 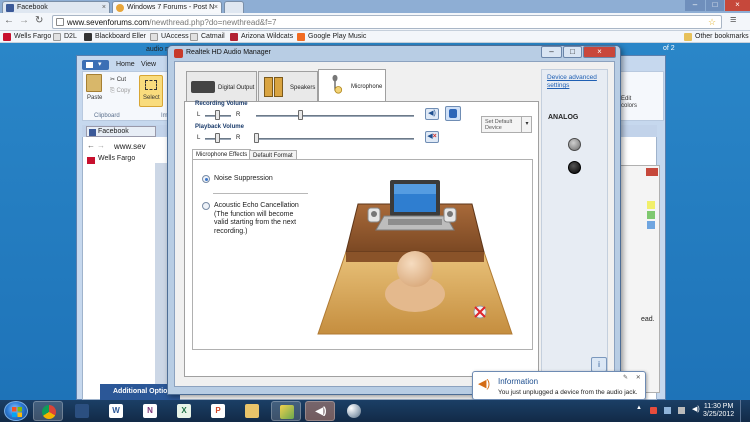 What do you see at coordinates (234, 7) in the screenshot?
I see `new-tab-button` at bounding box center [234, 7].